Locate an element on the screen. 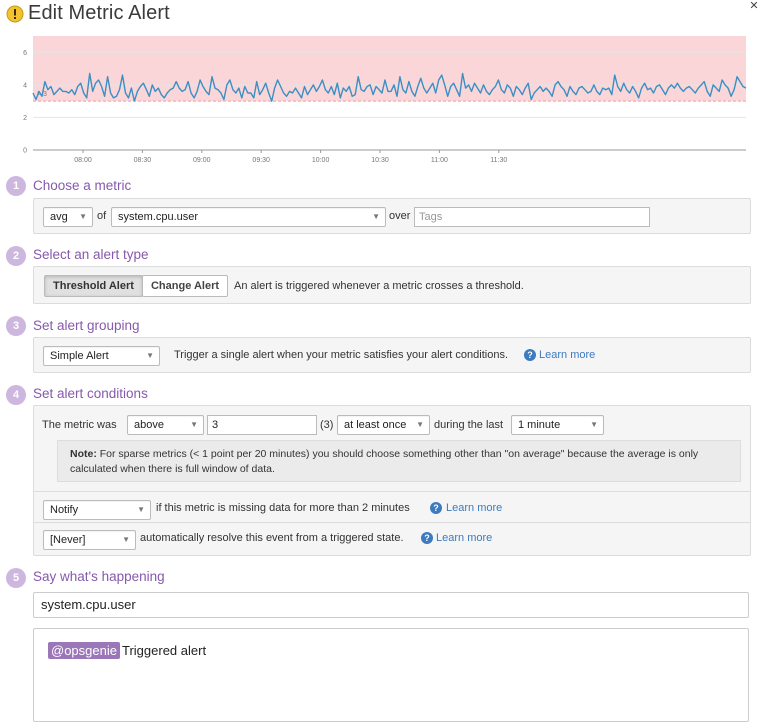 The image size is (758, 726). during-label: during the last is located at coordinates (469, 425).